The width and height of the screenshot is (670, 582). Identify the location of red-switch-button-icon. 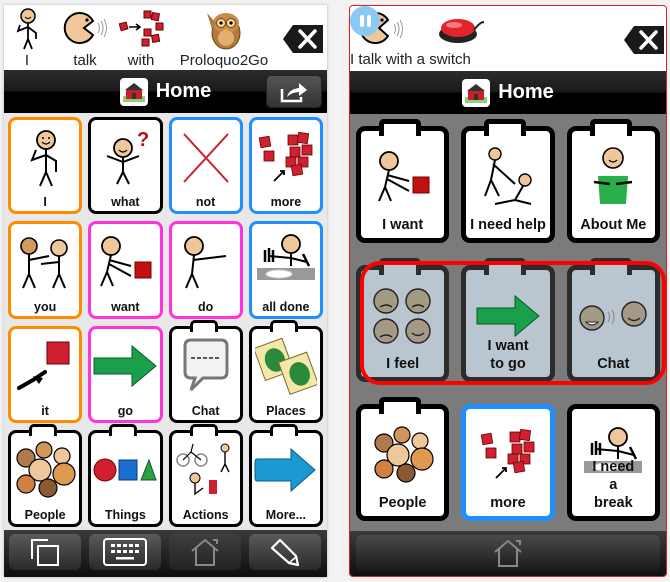
(461, 29).